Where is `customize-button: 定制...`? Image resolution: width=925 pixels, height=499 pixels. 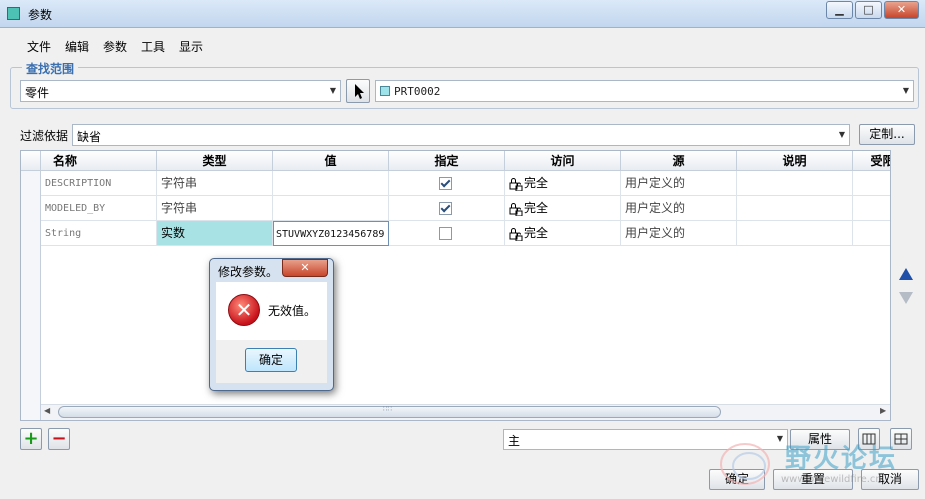
customize-button: 定制... is located at coordinates (887, 134).